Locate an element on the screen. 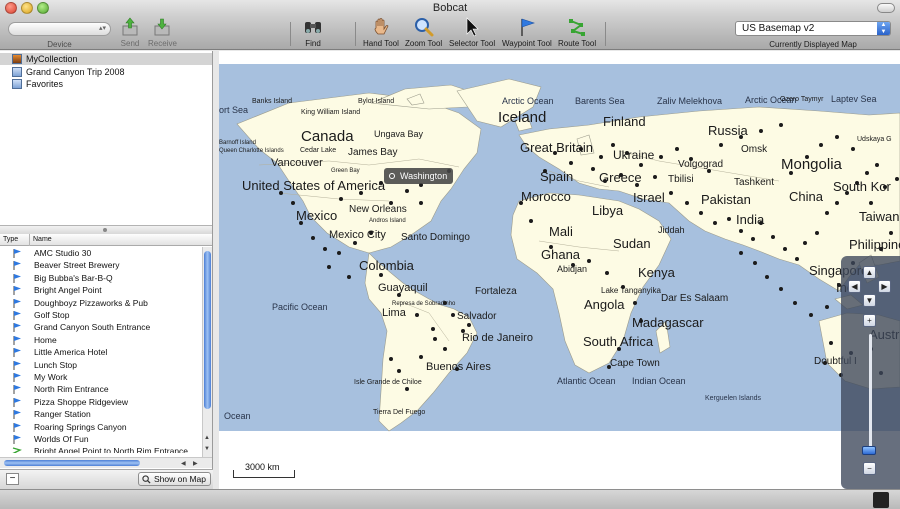 The height and width of the screenshot is (509, 900). scroll-left-icon: ◀ is located at coordinates (183, 463).